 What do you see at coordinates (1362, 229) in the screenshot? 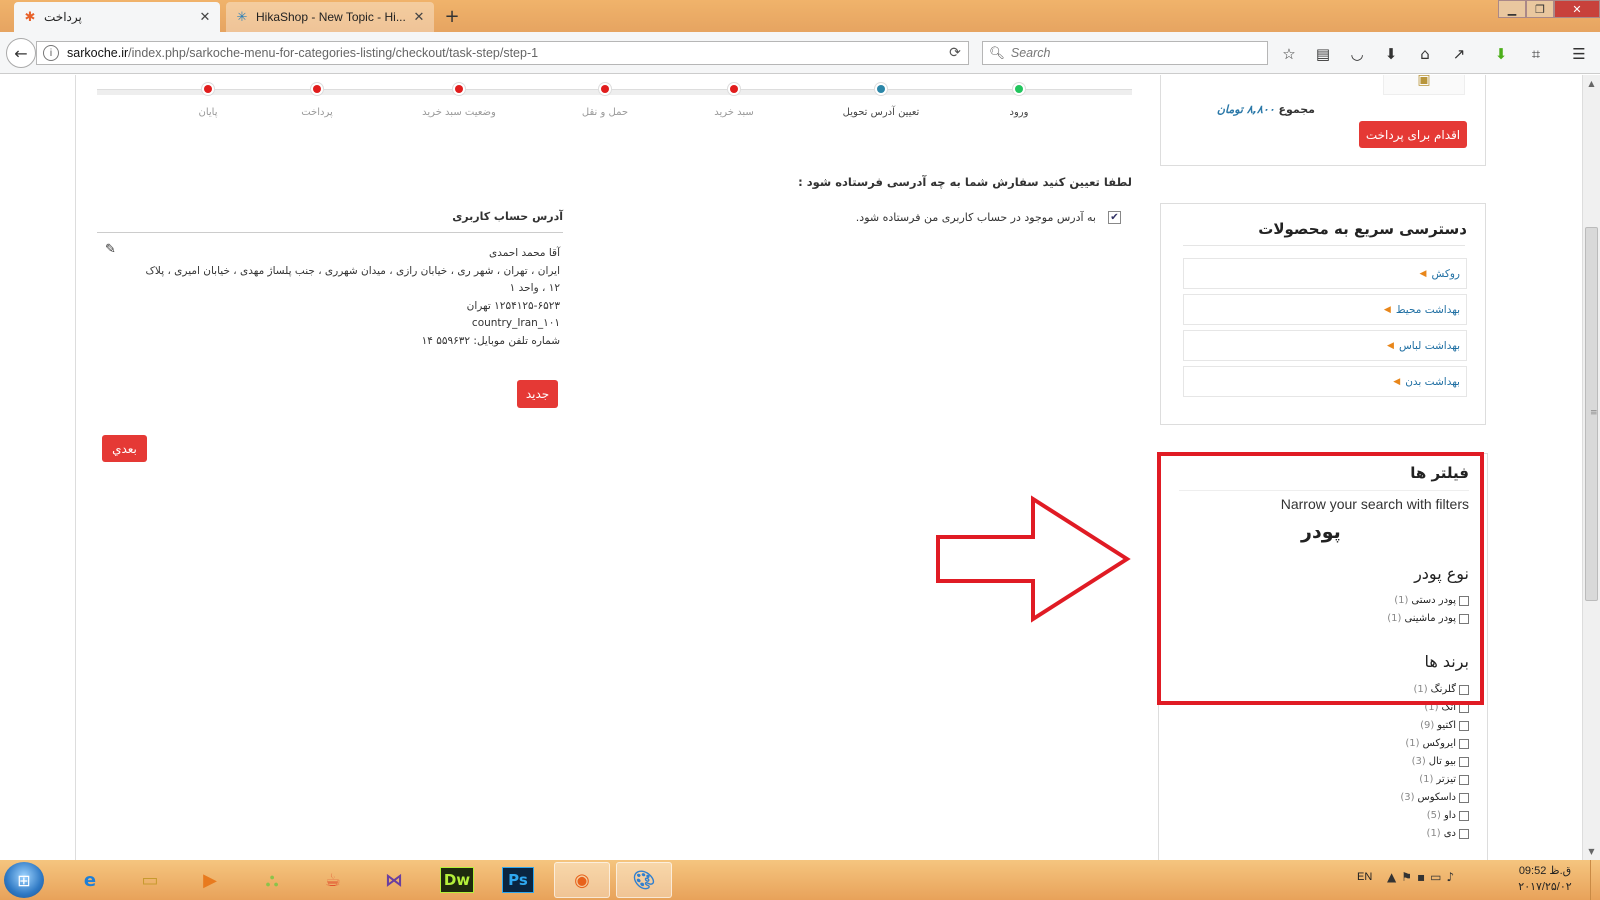
I see `quick-access-title: دسترسی سریع به محصولات` at bounding box center [1362, 229].